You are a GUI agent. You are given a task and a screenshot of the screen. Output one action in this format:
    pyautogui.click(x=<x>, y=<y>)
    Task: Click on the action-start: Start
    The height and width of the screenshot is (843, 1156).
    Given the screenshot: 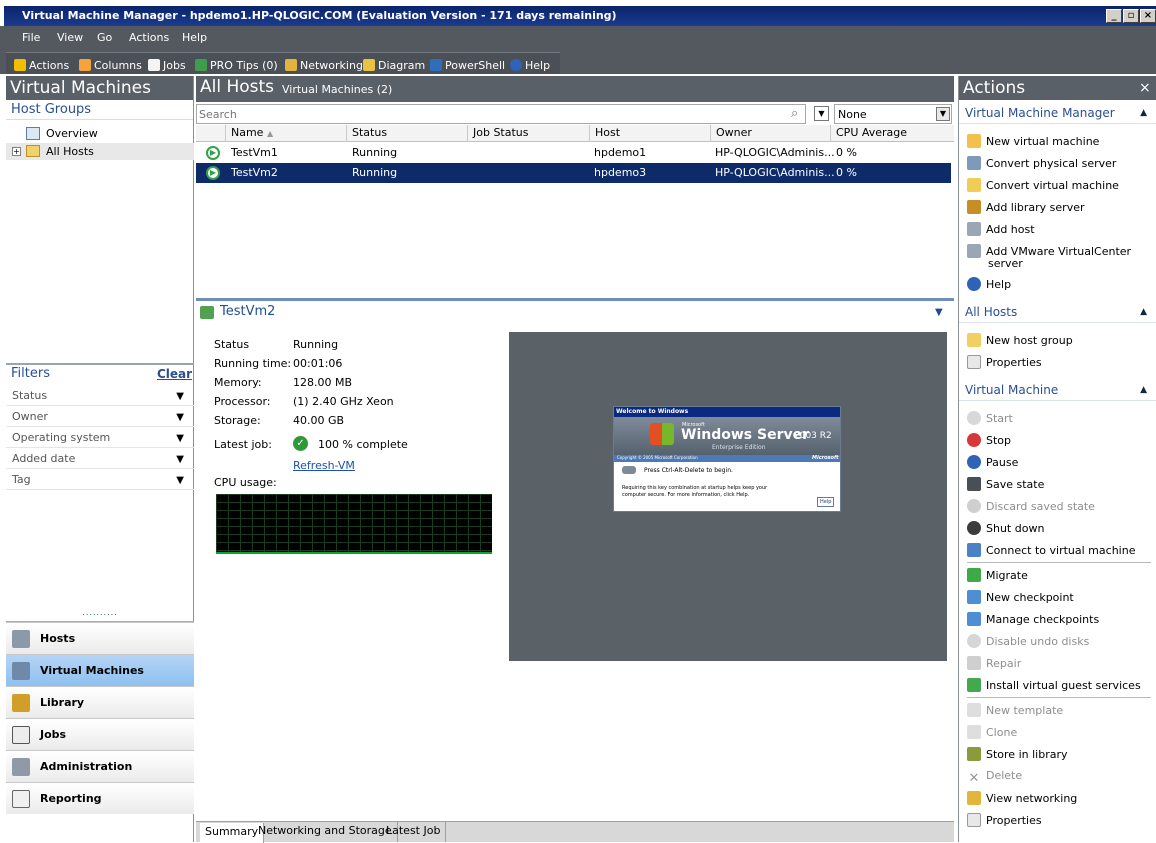 What is the action you would take?
    pyautogui.click(x=990, y=418)
    